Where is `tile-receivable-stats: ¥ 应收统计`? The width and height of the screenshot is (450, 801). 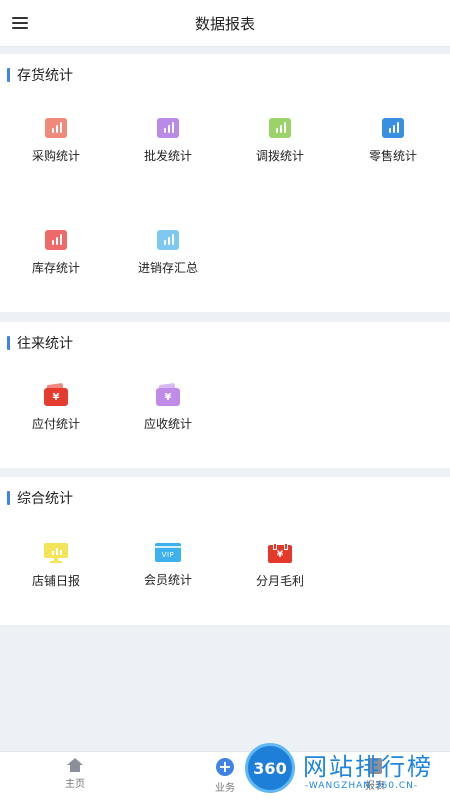 tile-receivable-stats: ¥ 应收统计 is located at coordinates (168, 428).